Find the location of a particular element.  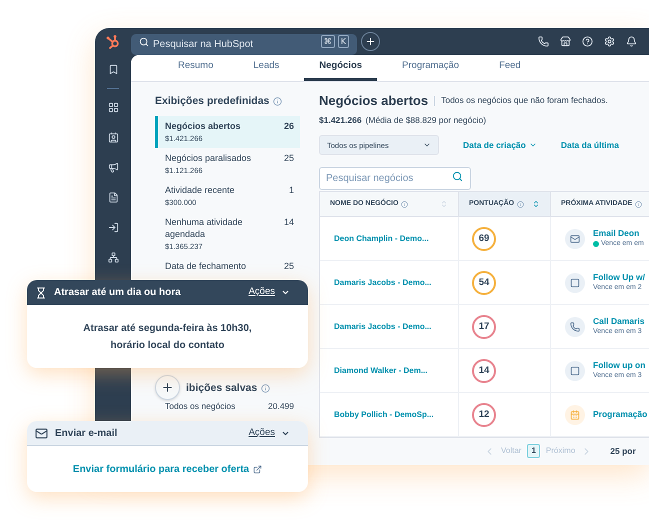

filter-link: Data de criação is located at coordinates (500, 145).